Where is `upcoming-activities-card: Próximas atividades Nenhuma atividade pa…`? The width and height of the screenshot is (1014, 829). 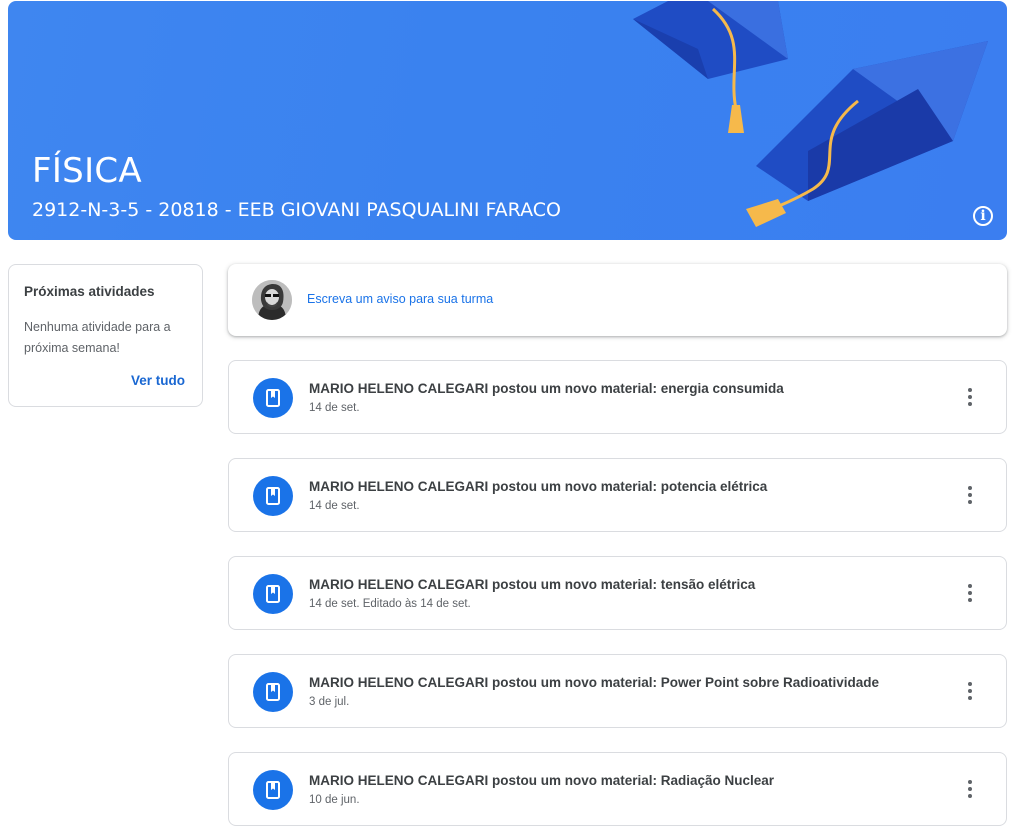 upcoming-activities-card: Próximas atividades Nenhuma atividade pa… is located at coordinates (105, 335).